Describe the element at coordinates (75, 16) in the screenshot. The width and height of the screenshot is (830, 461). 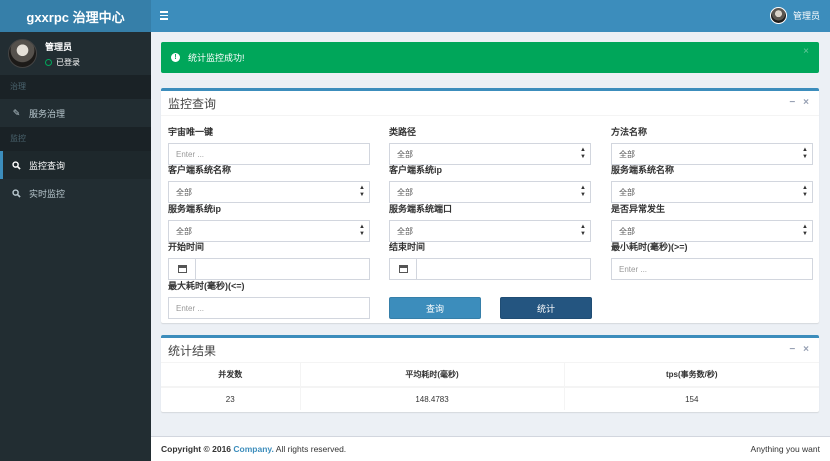
I see `app-logo: gxxrpc 治理中心` at that location.